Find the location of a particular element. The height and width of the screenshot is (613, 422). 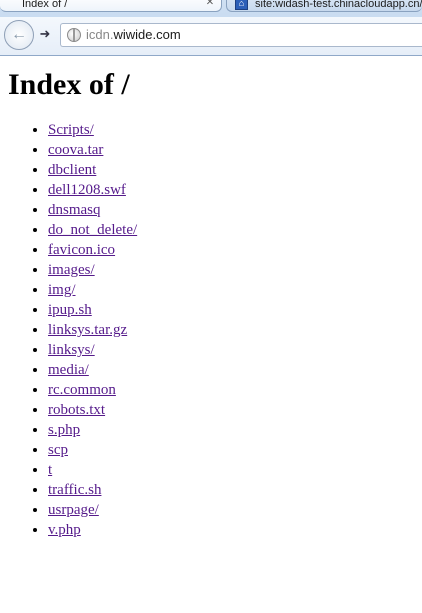

list-item: t is located at coordinates (92, 470).